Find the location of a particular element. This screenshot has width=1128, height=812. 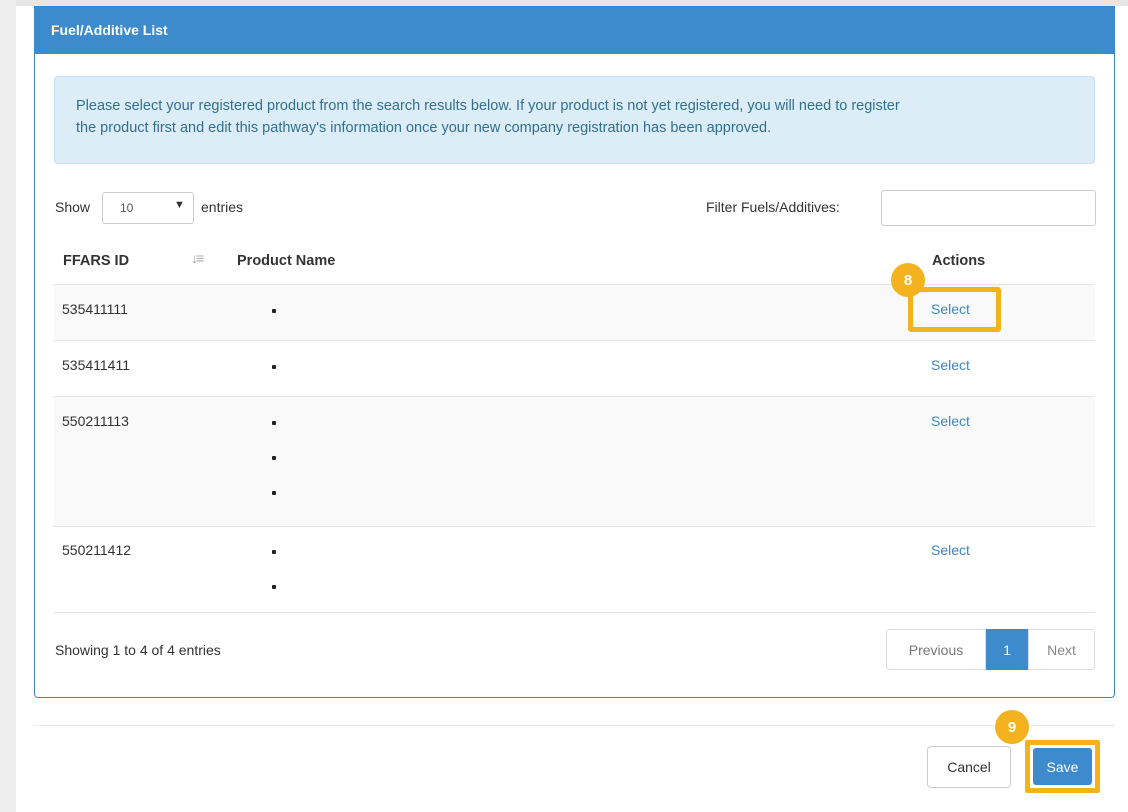

ffars-id-cell: 550211113 is located at coordinates (95, 421).